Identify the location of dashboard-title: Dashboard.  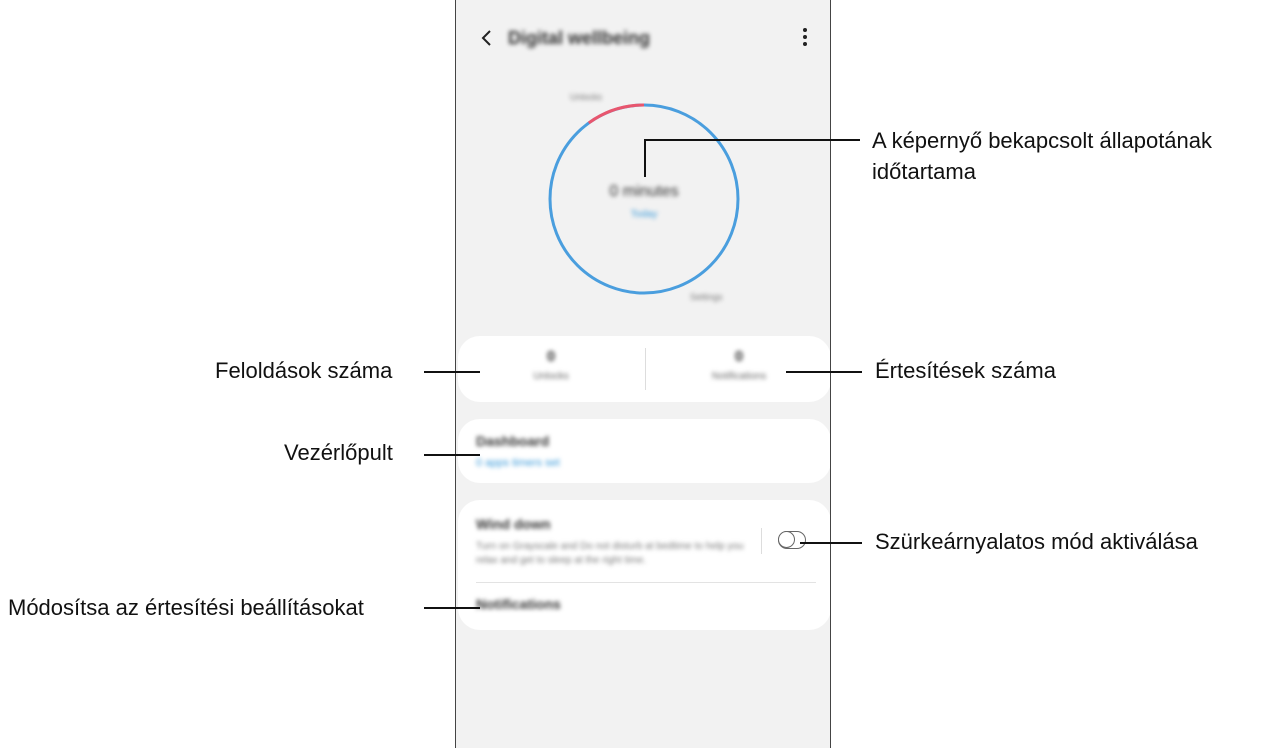
(513, 441).